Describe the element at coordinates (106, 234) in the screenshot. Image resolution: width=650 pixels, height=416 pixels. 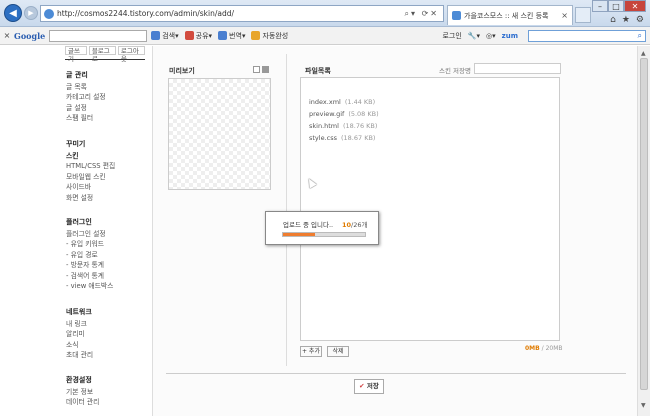
I see `sidebar-item-plugin-settings: 플러그인 설정` at that location.